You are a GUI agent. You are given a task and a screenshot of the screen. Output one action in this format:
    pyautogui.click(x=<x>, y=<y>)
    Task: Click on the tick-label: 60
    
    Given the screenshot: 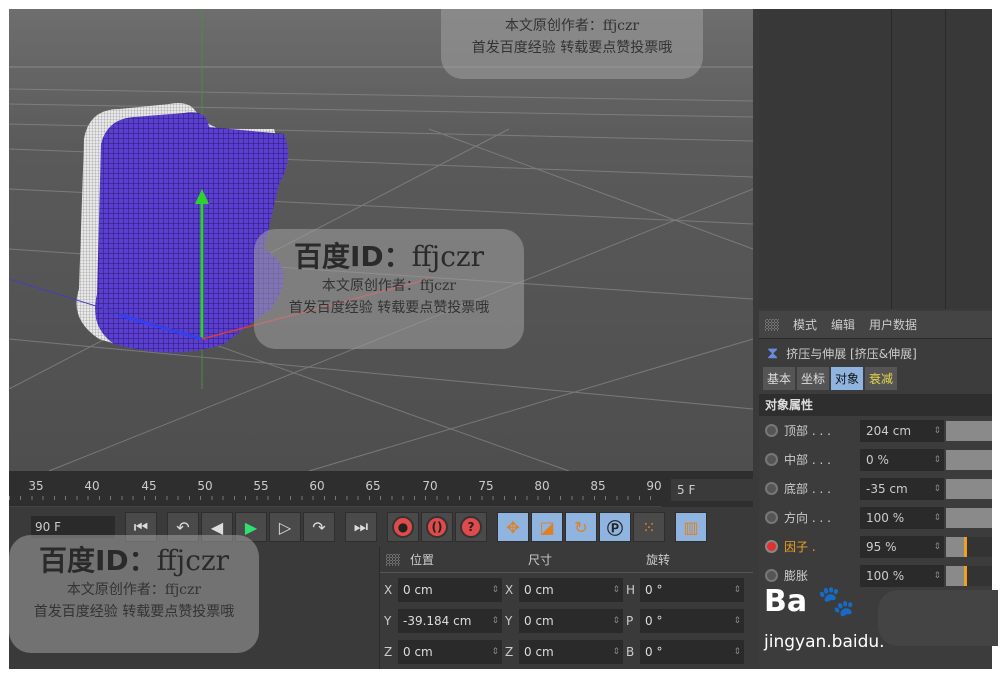 What is the action you would take?
    pyautogui.click(x=317, y=486)
    